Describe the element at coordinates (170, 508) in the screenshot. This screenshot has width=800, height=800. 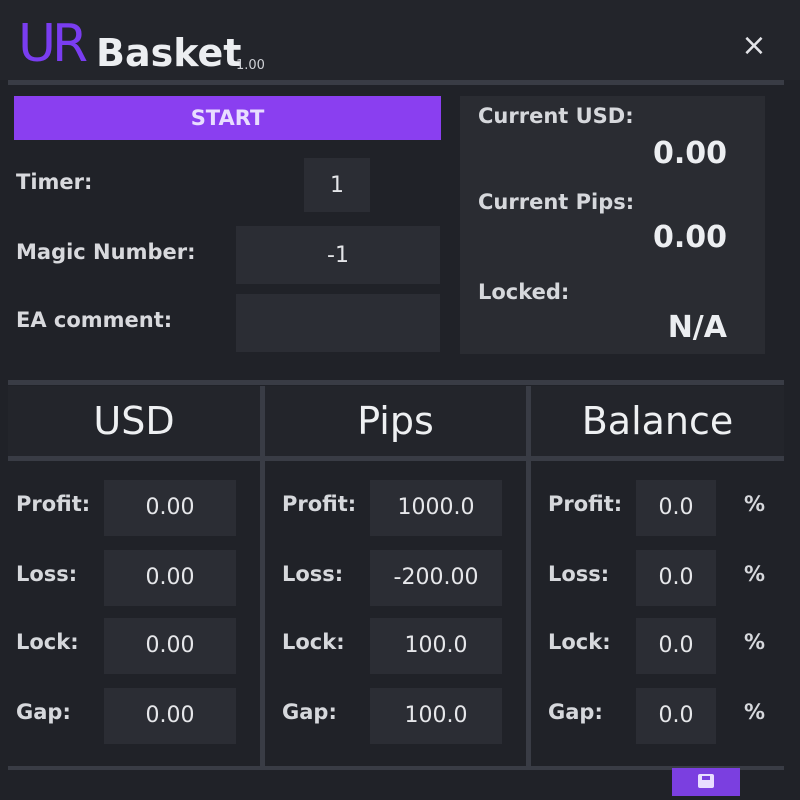
I see `usd-profit-input` at that location.